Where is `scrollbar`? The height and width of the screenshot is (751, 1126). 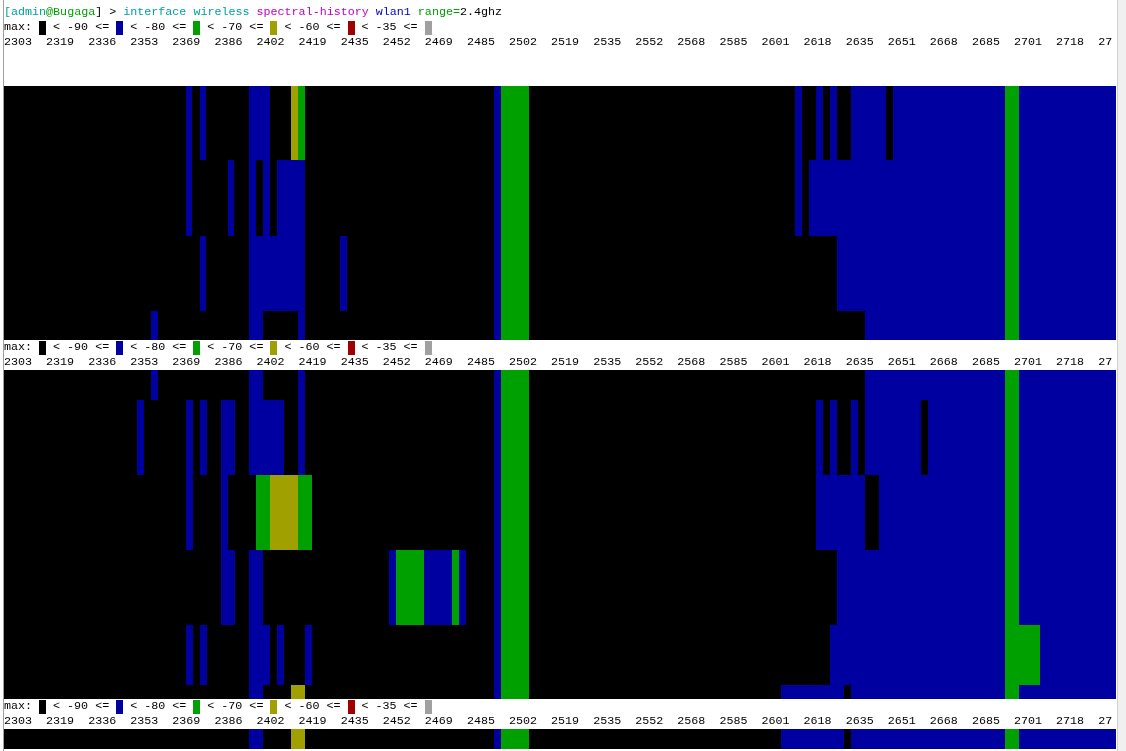 scrollbar is located at coordinates (1121, 375).